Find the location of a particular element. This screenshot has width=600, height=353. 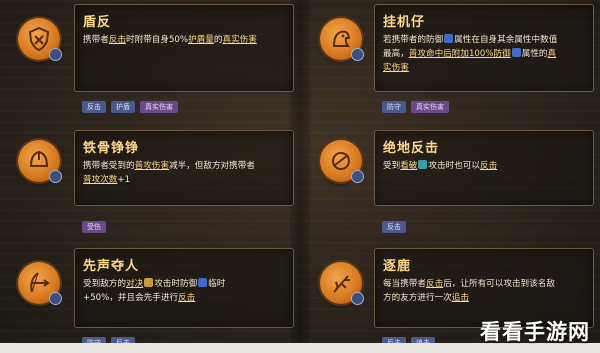

skill-description: 受到敌方的对决 攻击时防御 临时 +50%，并且会先手进行反击 is located at coordinates (184, 291).